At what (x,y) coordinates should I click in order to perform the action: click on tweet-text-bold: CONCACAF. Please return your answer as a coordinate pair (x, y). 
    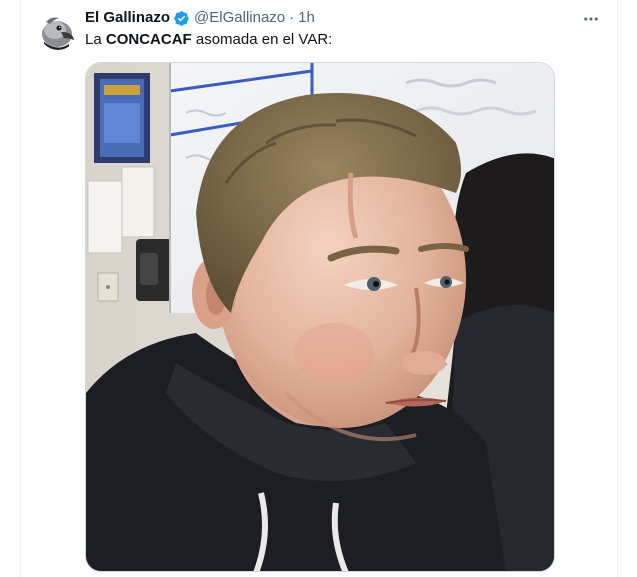
    Looking at the image, I should click on (148, 39).